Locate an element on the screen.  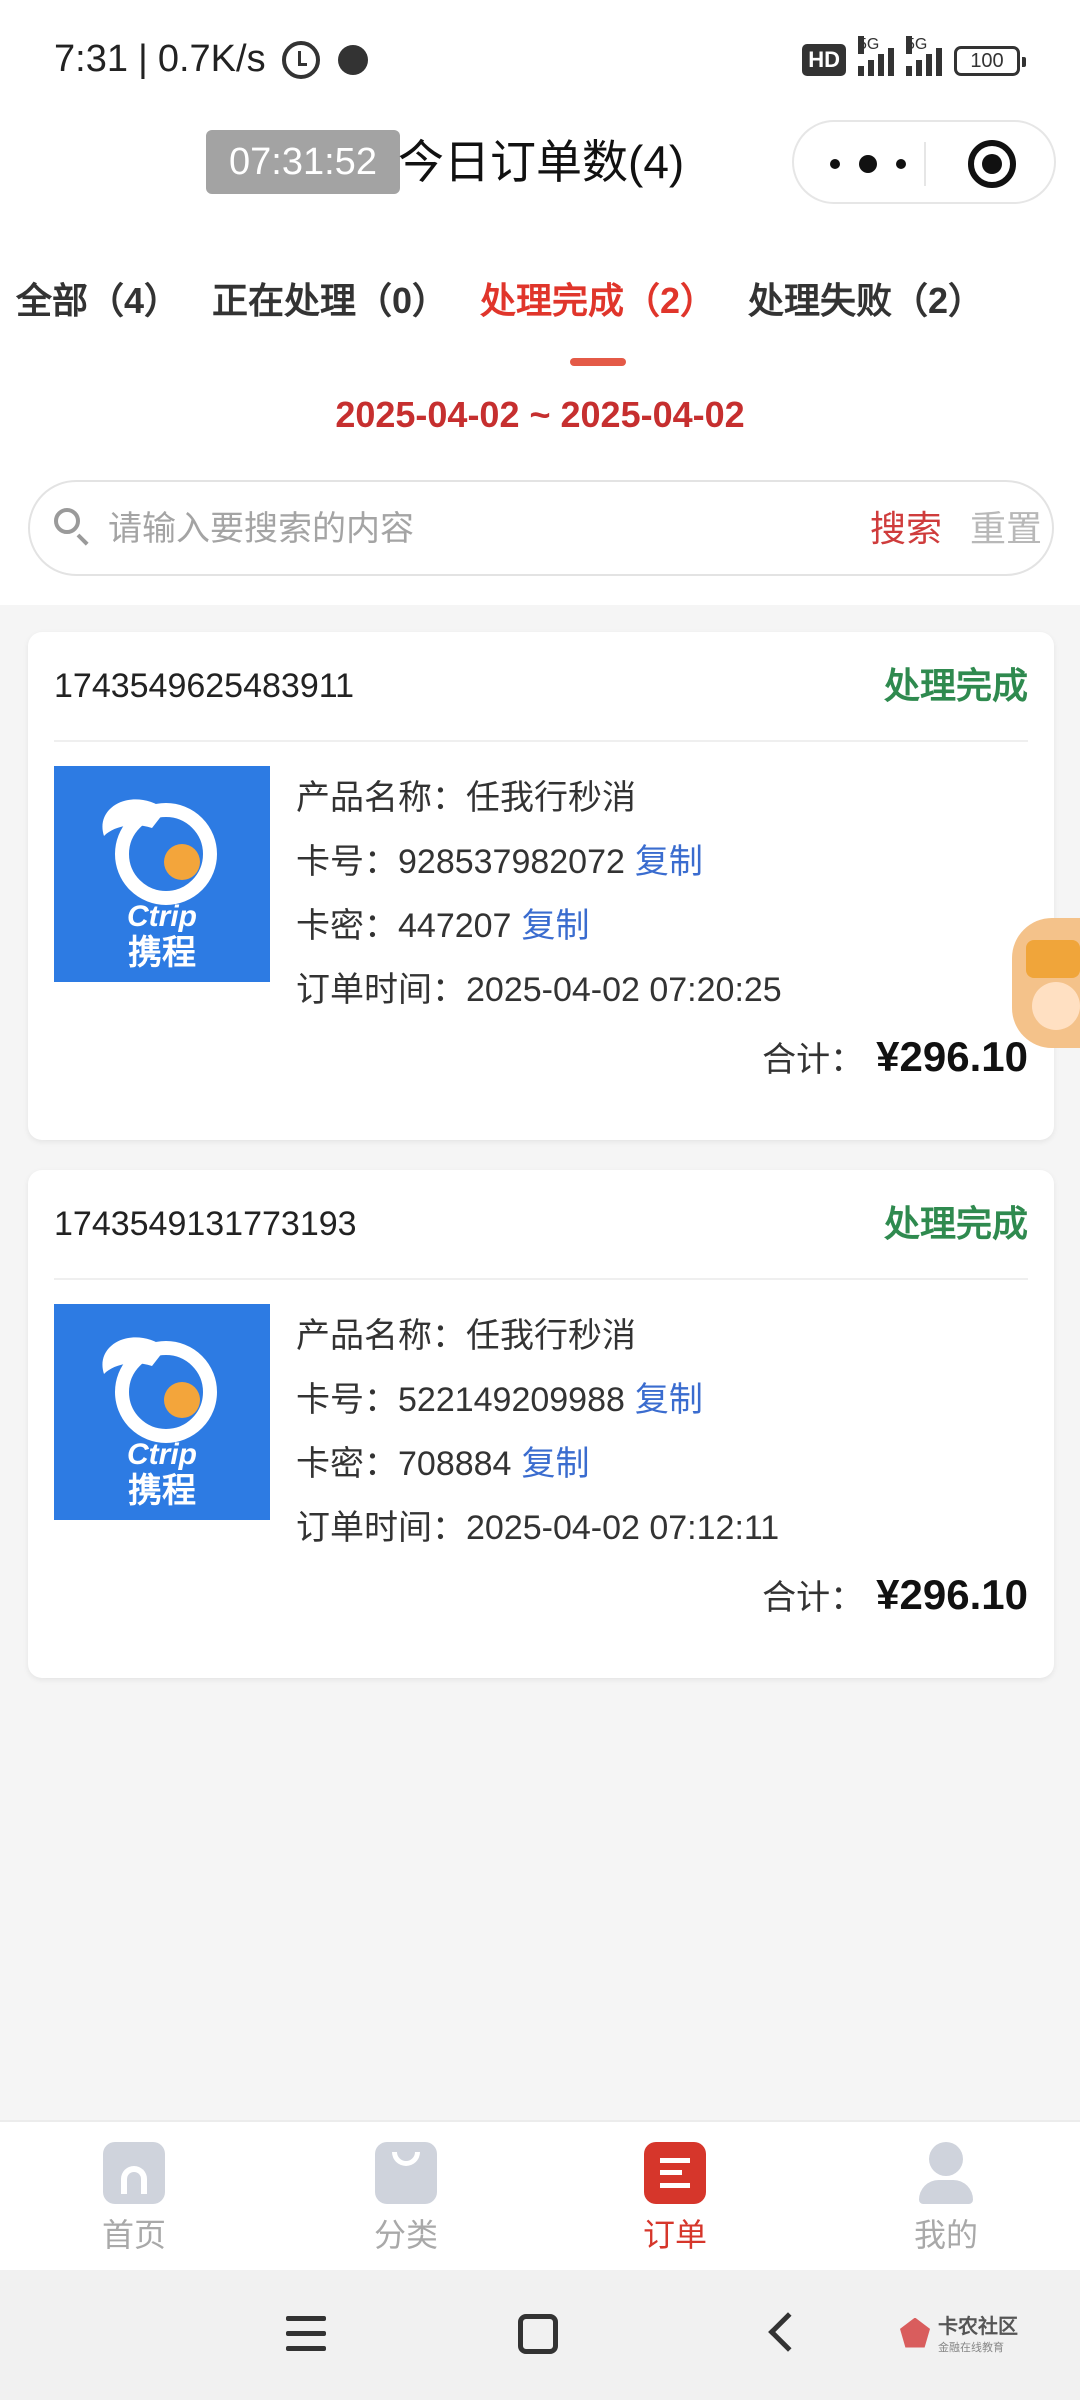
active-tab-indicator is located at coordinates (598, 362).